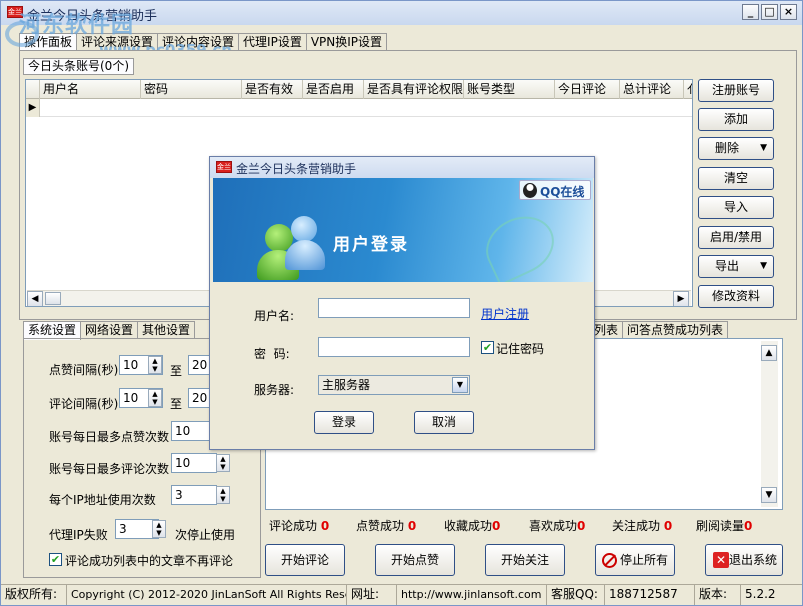 The width and height of the screenshot is (803, 606). I want to click on col-username: 用户名, so click(90, 89).